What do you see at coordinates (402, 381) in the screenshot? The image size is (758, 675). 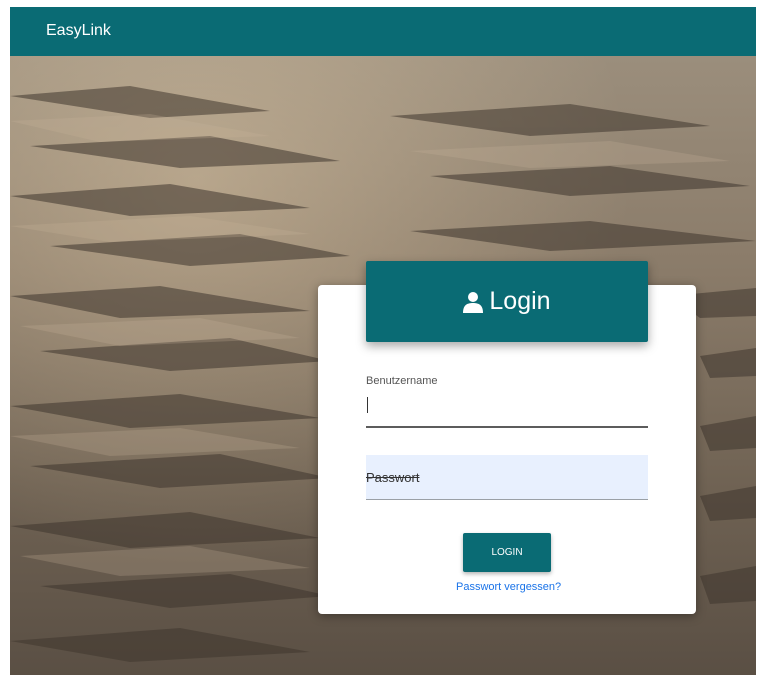 I see `username-label: Benutzername` at bounding box center [402, 381].